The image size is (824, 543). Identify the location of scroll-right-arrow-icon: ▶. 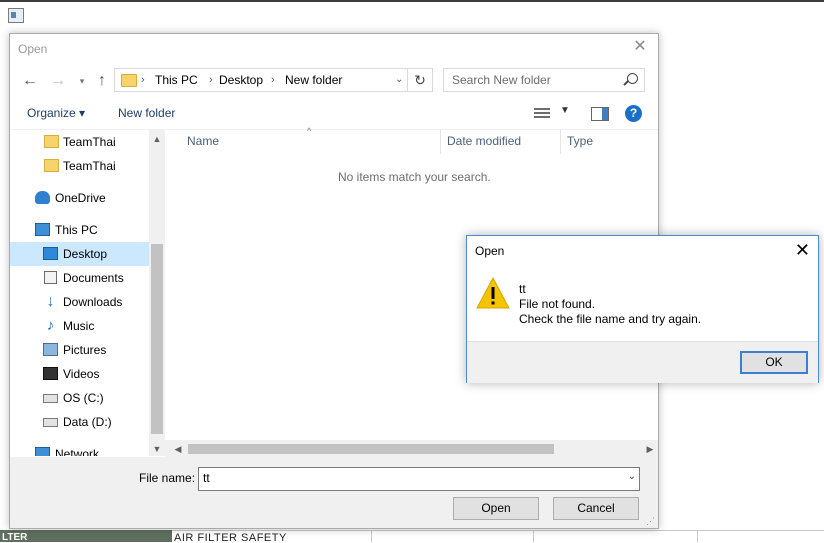
(650, 449).